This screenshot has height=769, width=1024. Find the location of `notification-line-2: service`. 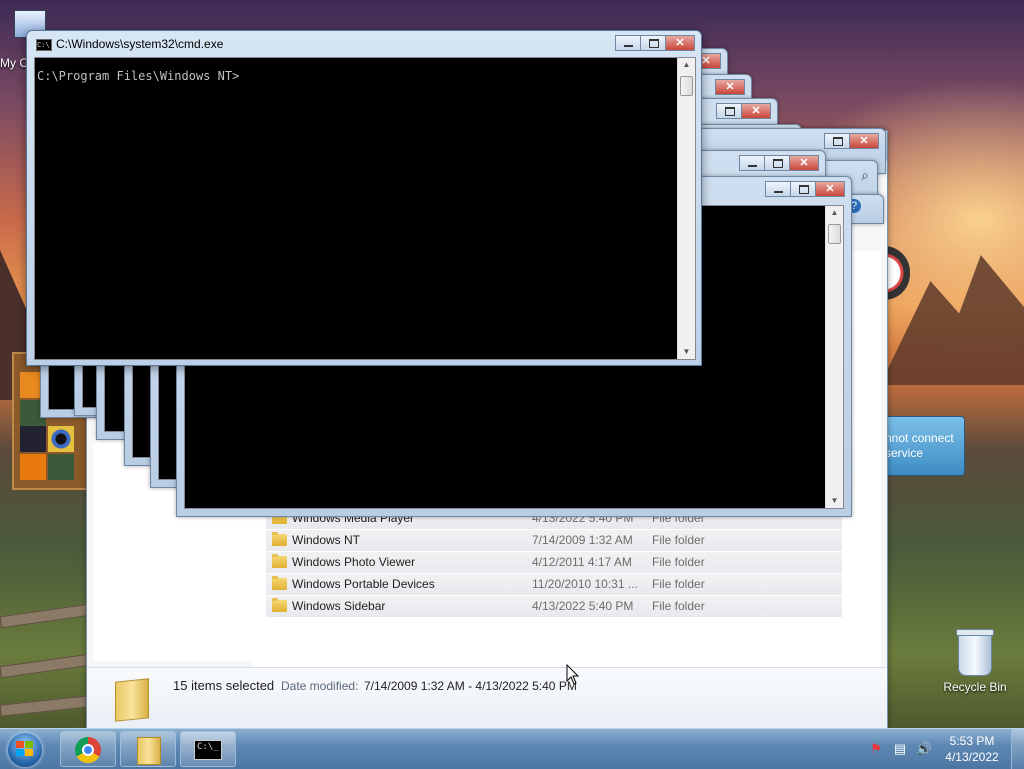

notification-line-2: service is located at coordinates (904, 453).